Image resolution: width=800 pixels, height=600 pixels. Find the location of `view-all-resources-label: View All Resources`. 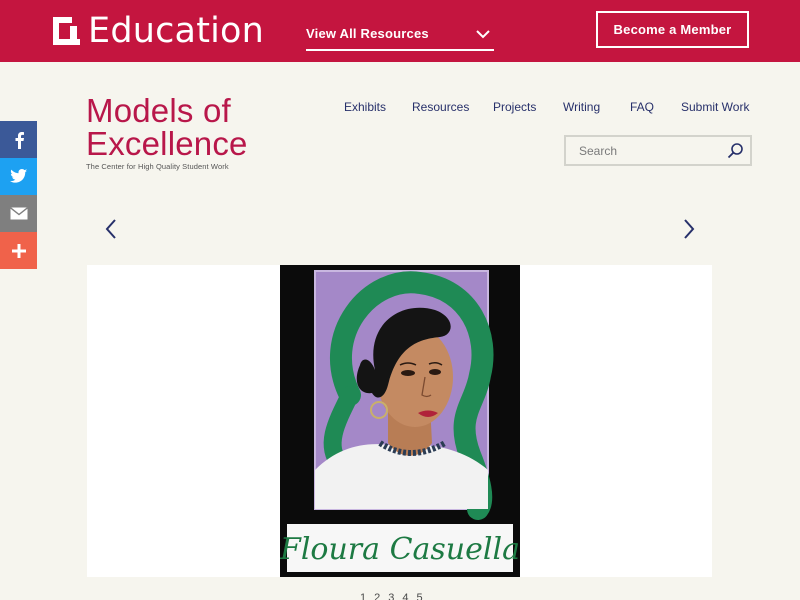

view-all-resources-label: View All Resources is located at coordinates (367, 33).